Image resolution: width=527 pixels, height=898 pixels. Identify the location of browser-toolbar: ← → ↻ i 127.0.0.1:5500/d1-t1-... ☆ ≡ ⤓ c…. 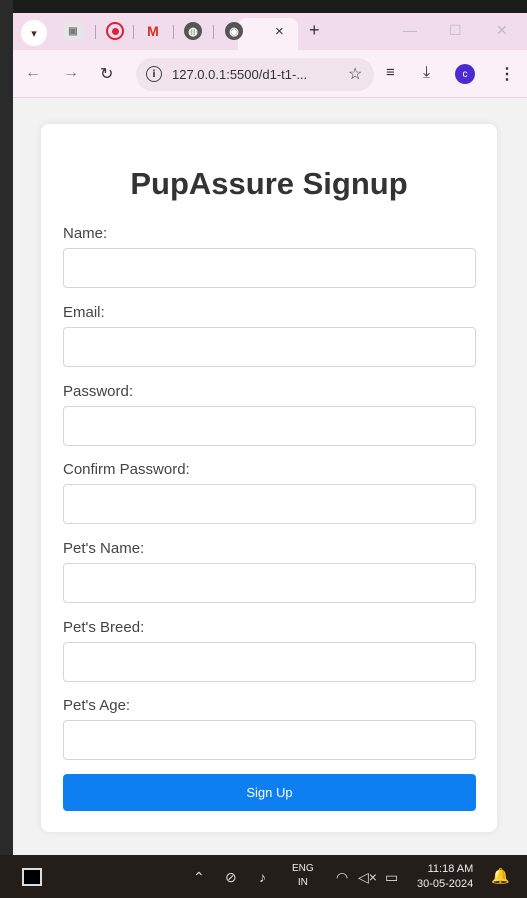
(270, 74).